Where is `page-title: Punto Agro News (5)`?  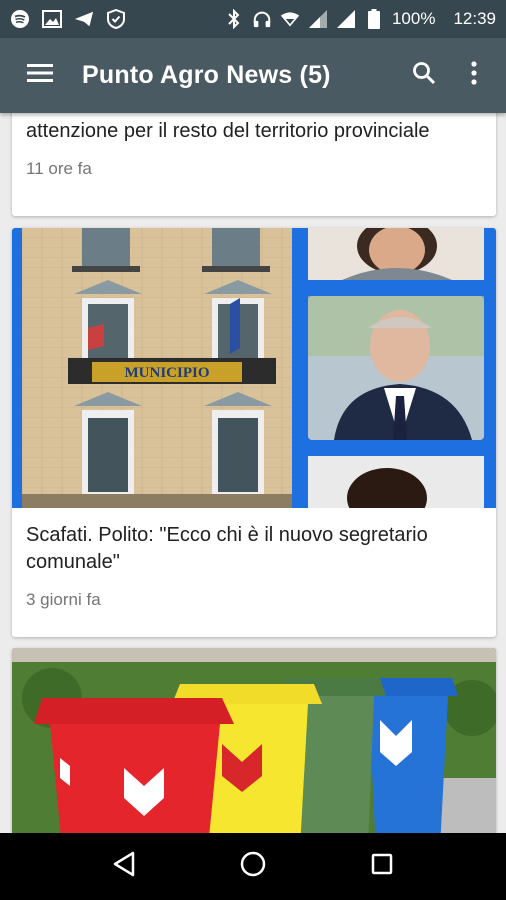
page-title: Punto Agro News (5) is located at coordinates (206, 75).